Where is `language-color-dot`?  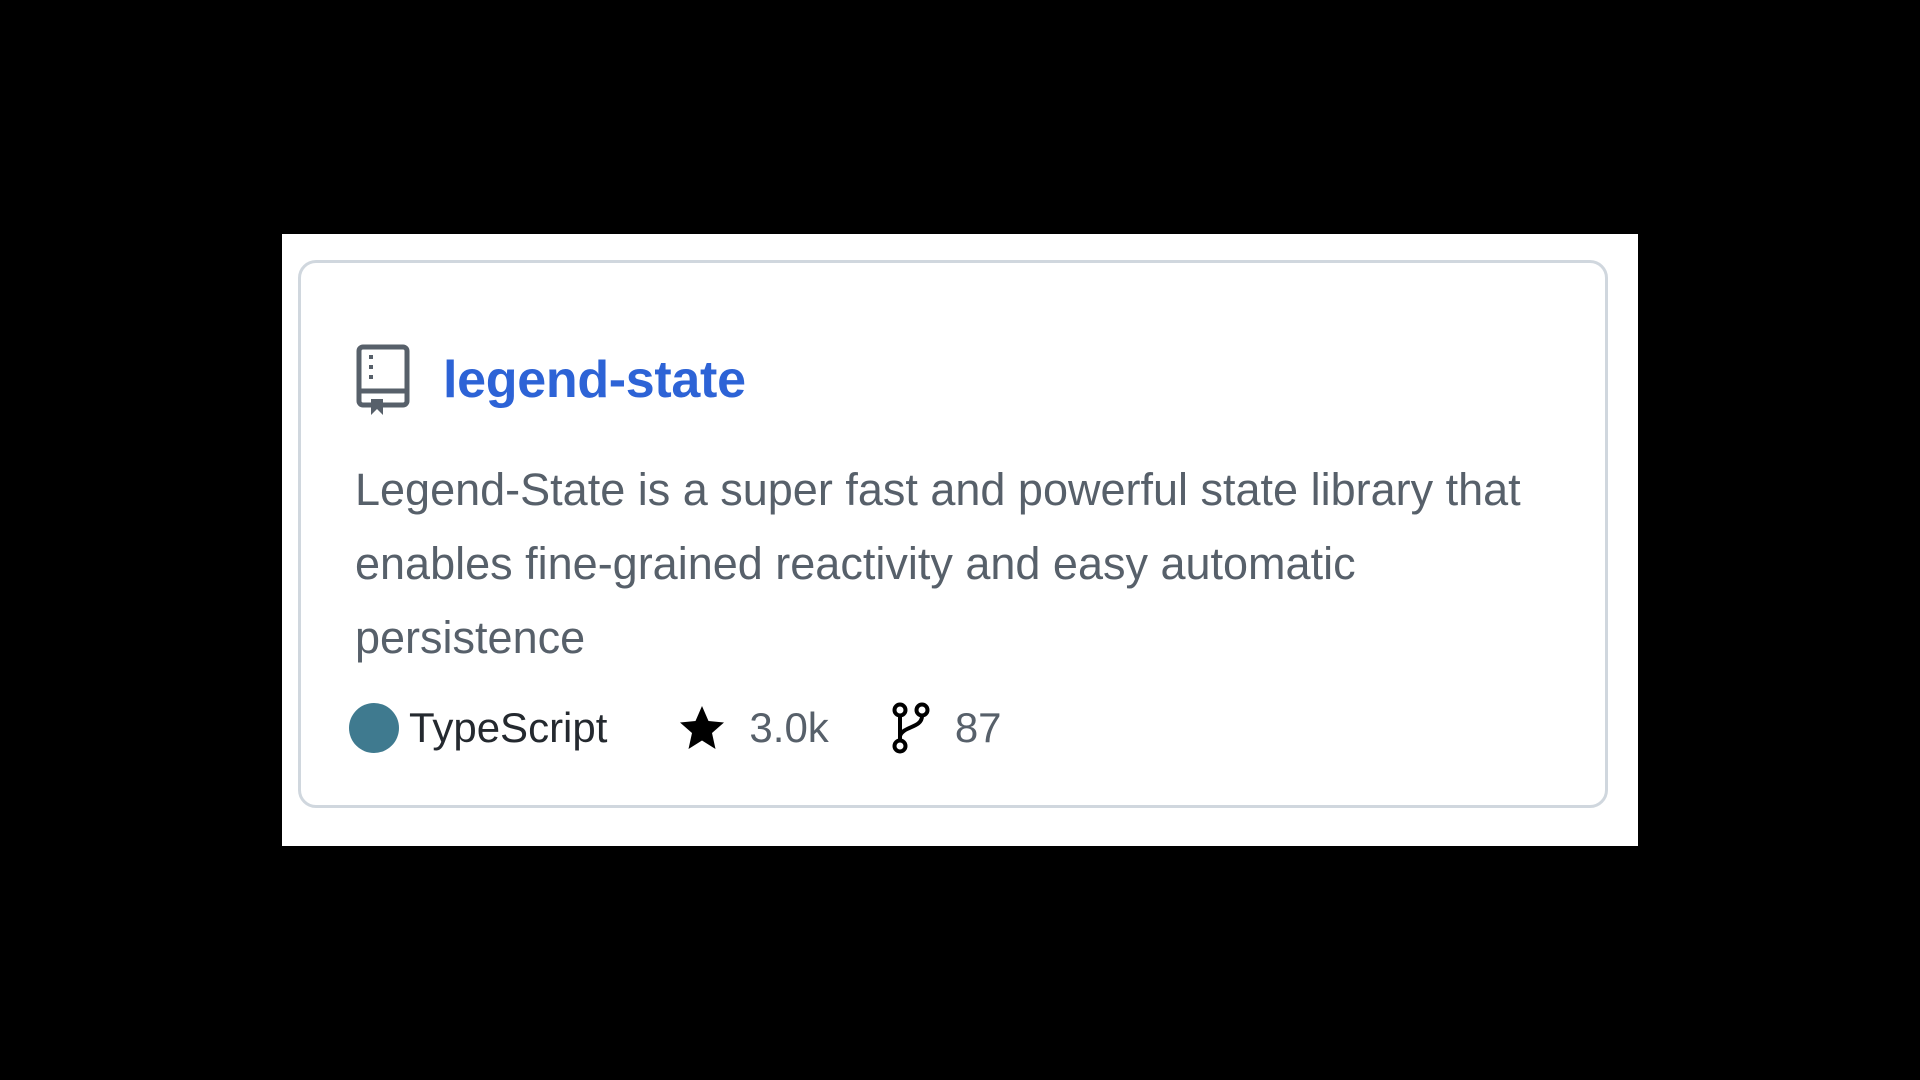
language-color-dot is located at coordinates (374, 728).